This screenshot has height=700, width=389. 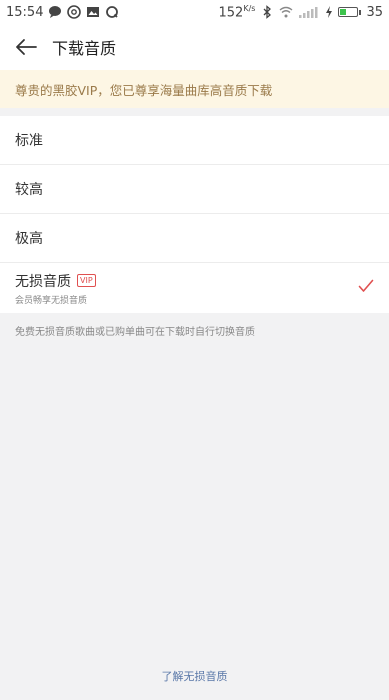 What do you see at coordinates (267, 12) in the screenshot?
I see `bluetooth-icon` at bounding box center [267, 12].